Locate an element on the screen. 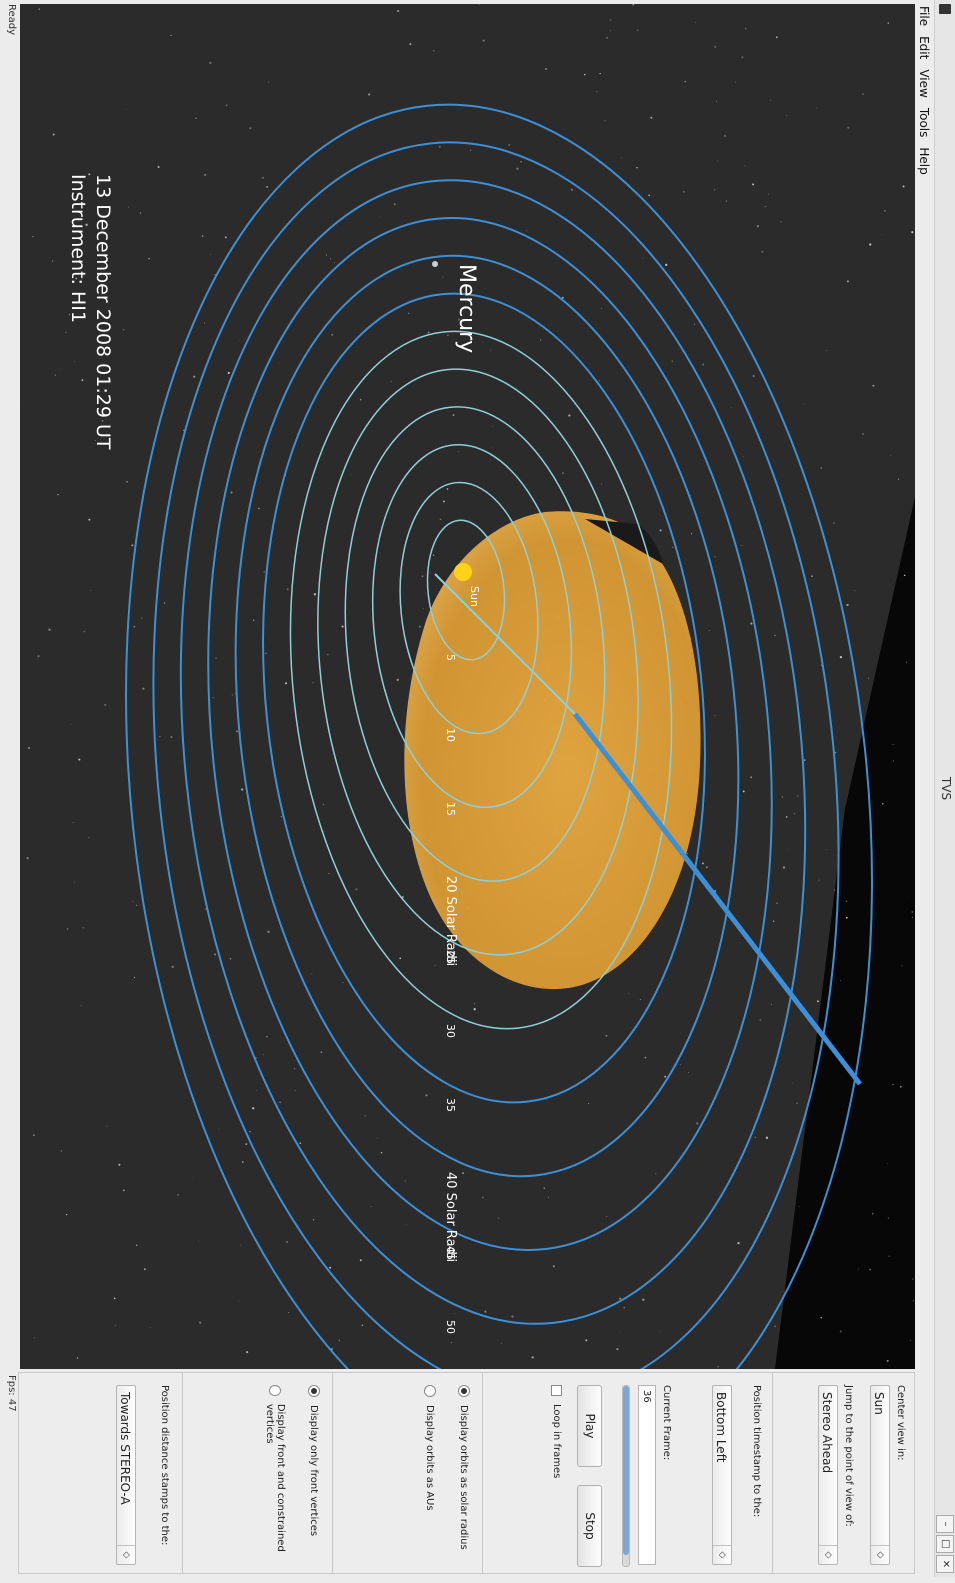 Image resolution: width=955 pixels, height=1583 pixels. front-constrained-row: Display front and constrained vertices is located at coordinates (275, 1479).